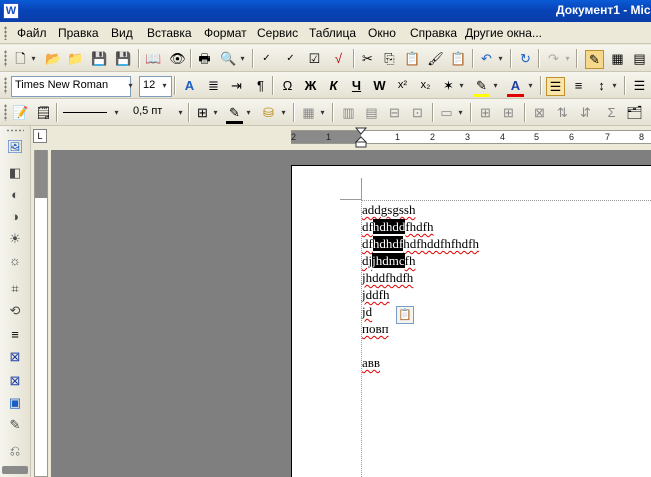 The image size is (651, 477). Describe the element at coordinates (481, 87) in the screenshot. I see `highlight-marker-icon: ✎` at that location.